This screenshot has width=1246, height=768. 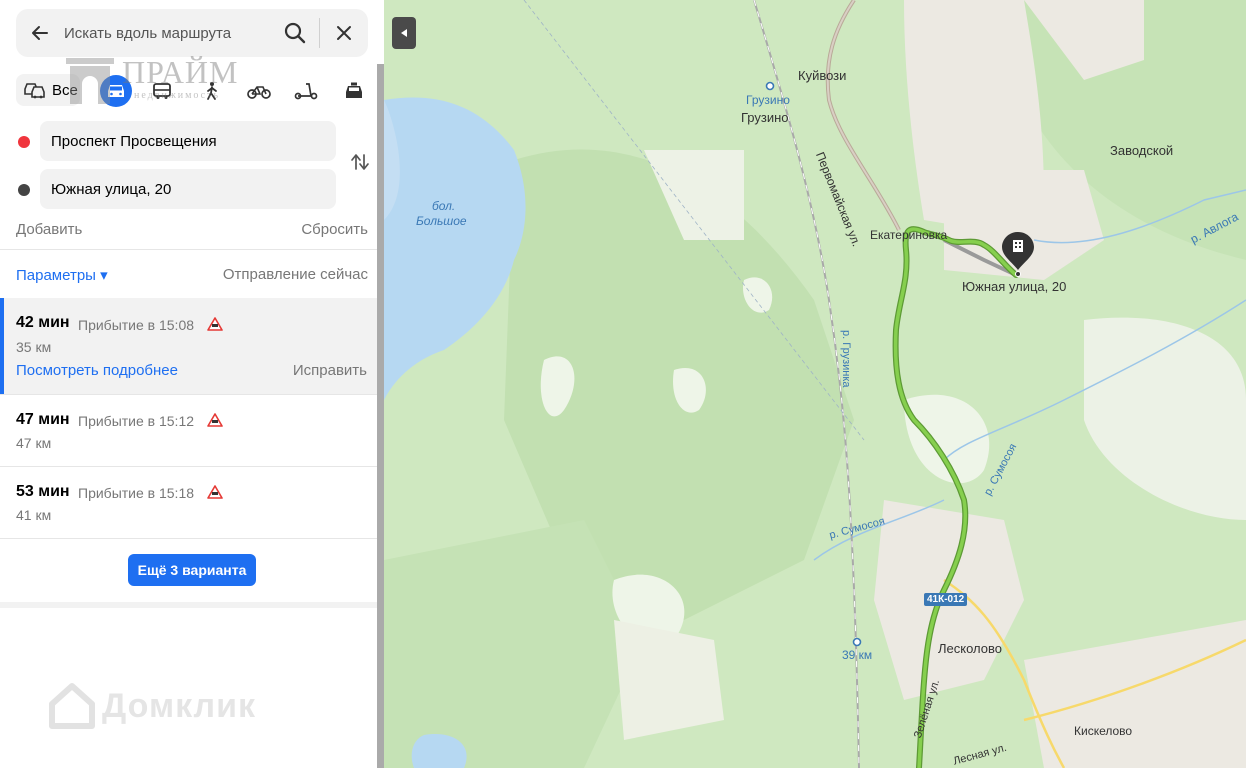 I want to click on route-distance: 41 км, so click(x=34, y=515).